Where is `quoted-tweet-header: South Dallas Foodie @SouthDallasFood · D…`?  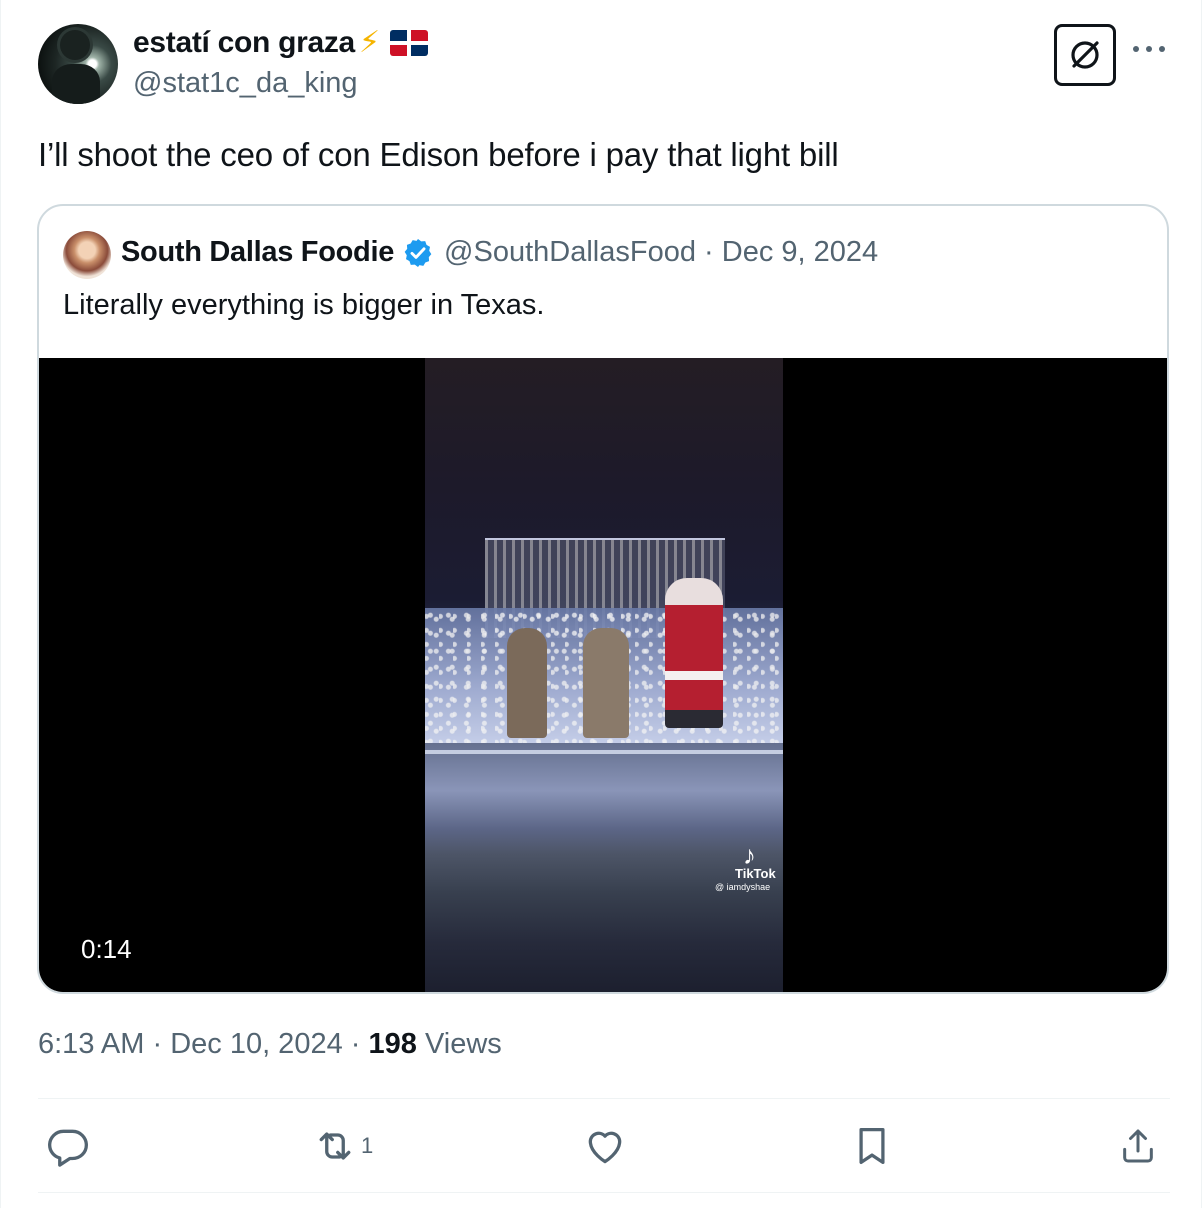 quoted-tweet-header: South Dallas Foodie @SouthDallasFood · D… is located at coordinates (499, 252).